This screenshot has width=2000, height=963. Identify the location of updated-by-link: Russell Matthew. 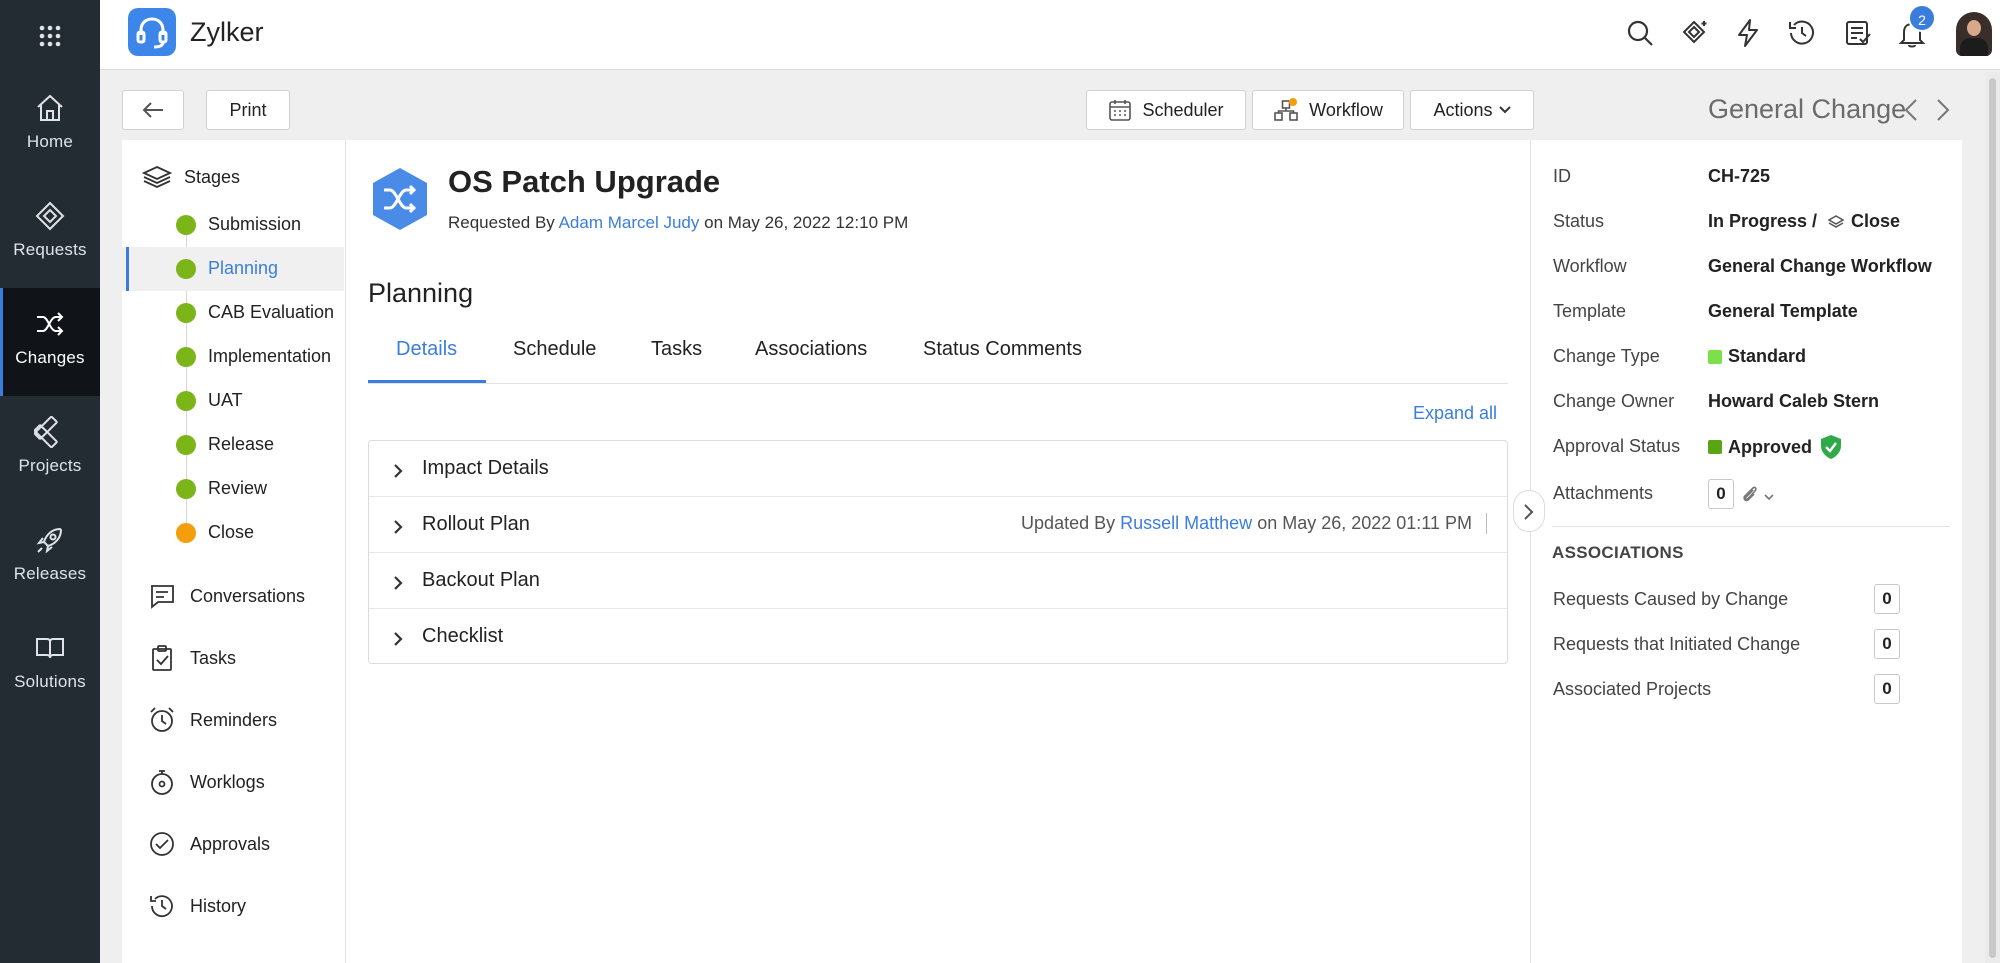
(1186, 523).